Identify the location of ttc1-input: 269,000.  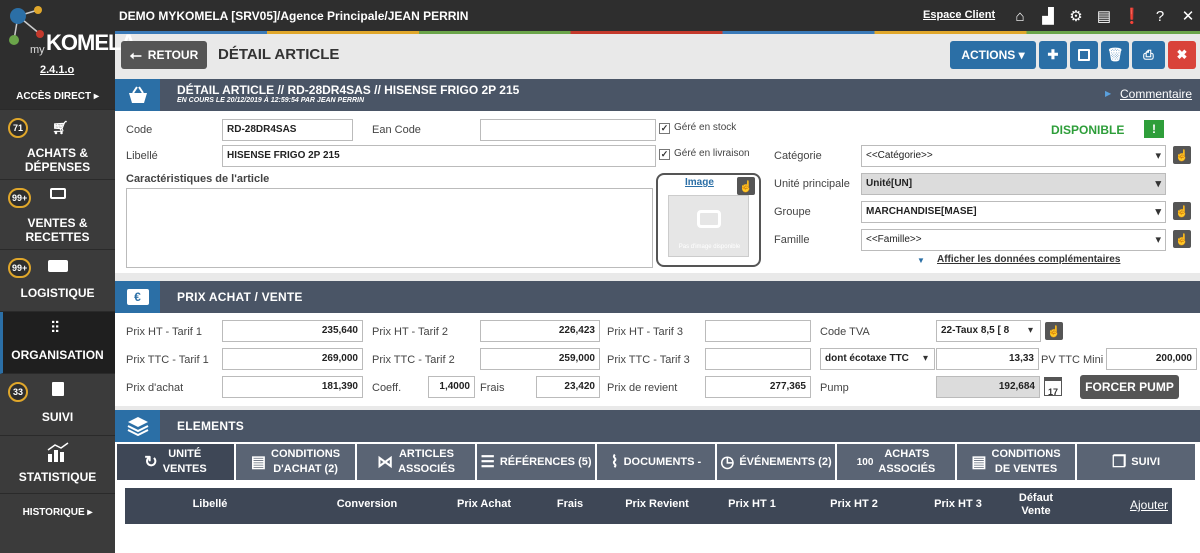
(292, 359).